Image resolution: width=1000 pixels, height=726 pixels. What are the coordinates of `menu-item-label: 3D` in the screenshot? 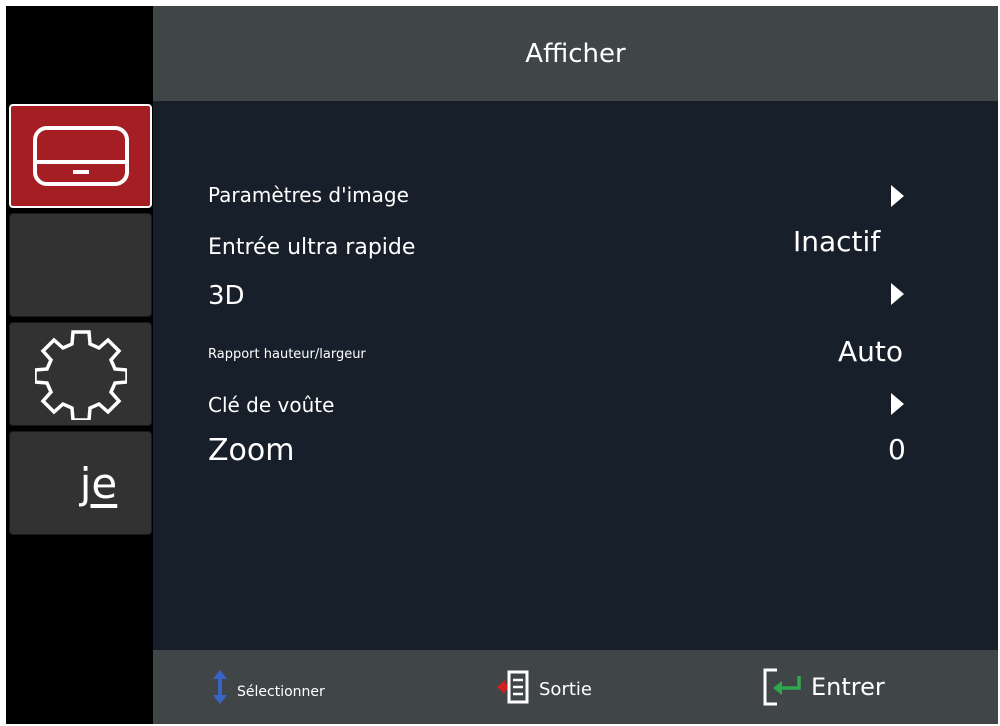 It's located at (226, 296).